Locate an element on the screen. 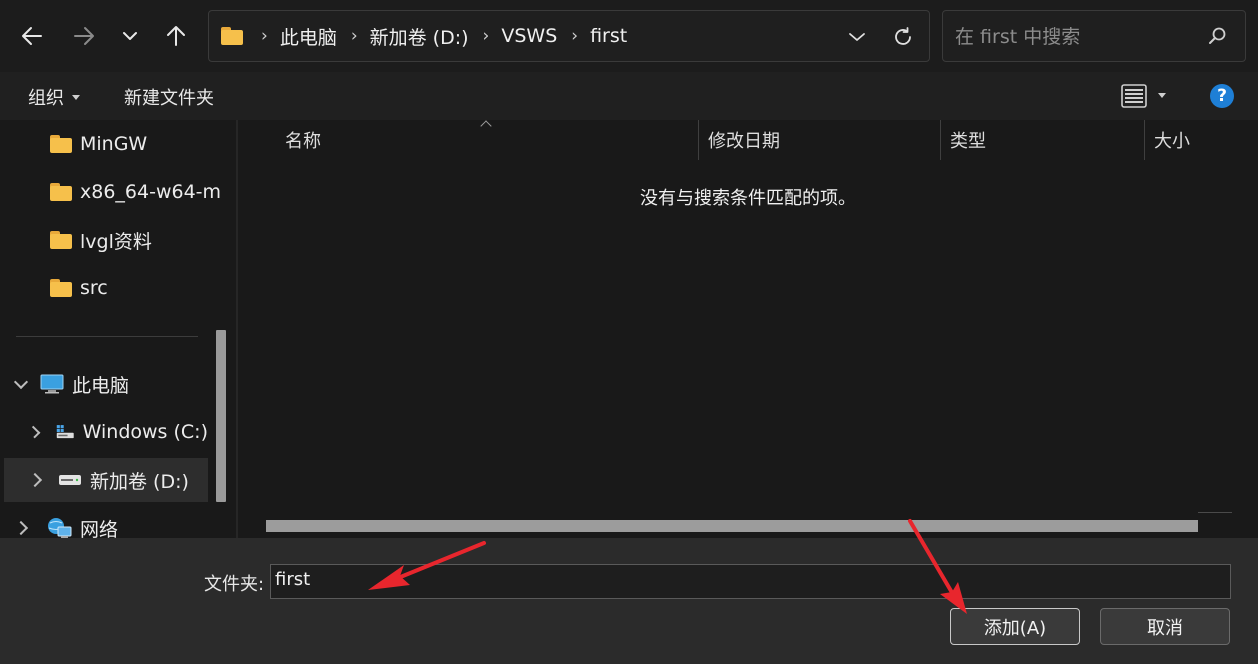 This screenshot has width=1258, height=664. recent-locations-button is located at coordinates (130, 36).